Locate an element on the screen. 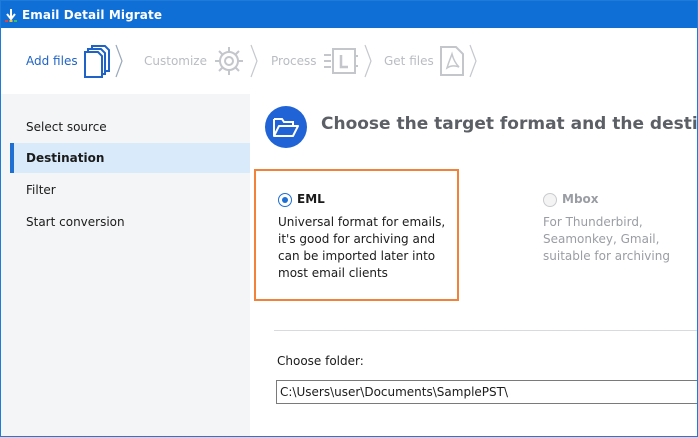 The width and height of the screenshot is (698, 437). window-title: Email Detail Migrate is located at coordinates (92, 14).